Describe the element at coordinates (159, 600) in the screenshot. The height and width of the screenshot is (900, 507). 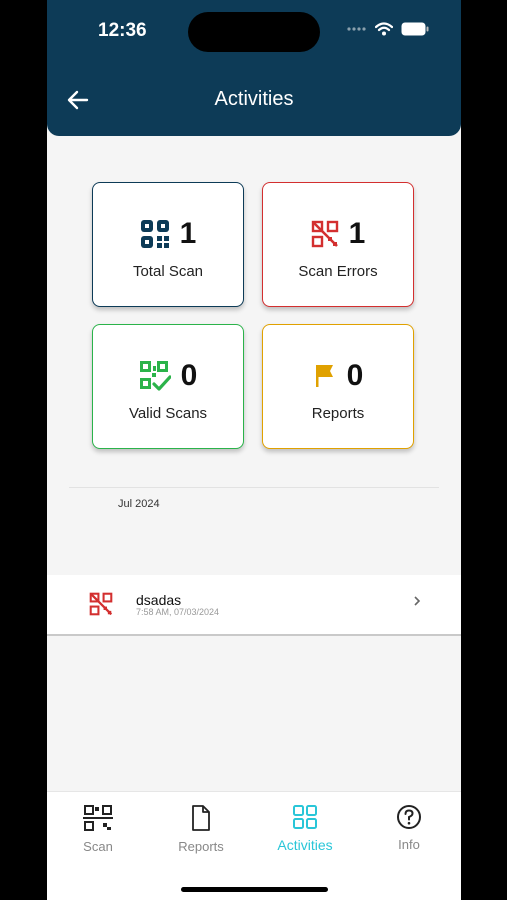
I see `item-name: dsadas` at that location.